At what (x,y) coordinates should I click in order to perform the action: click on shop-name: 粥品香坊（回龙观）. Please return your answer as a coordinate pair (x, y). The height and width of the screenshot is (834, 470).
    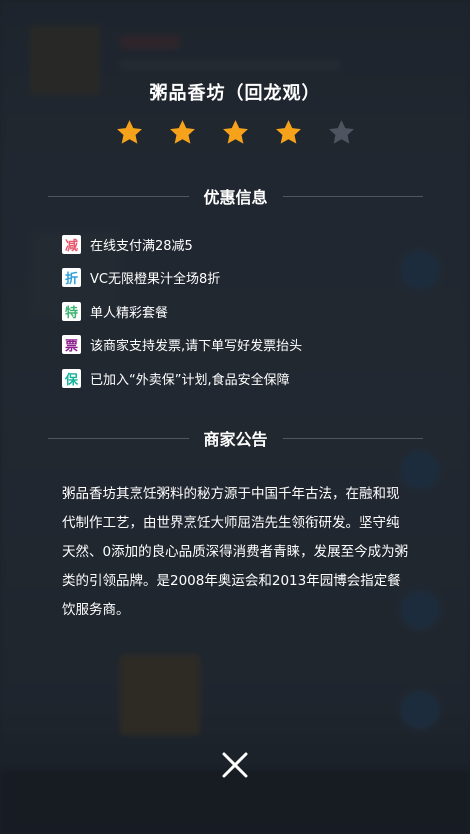
    Looking at the image, I should click on (235, 93).